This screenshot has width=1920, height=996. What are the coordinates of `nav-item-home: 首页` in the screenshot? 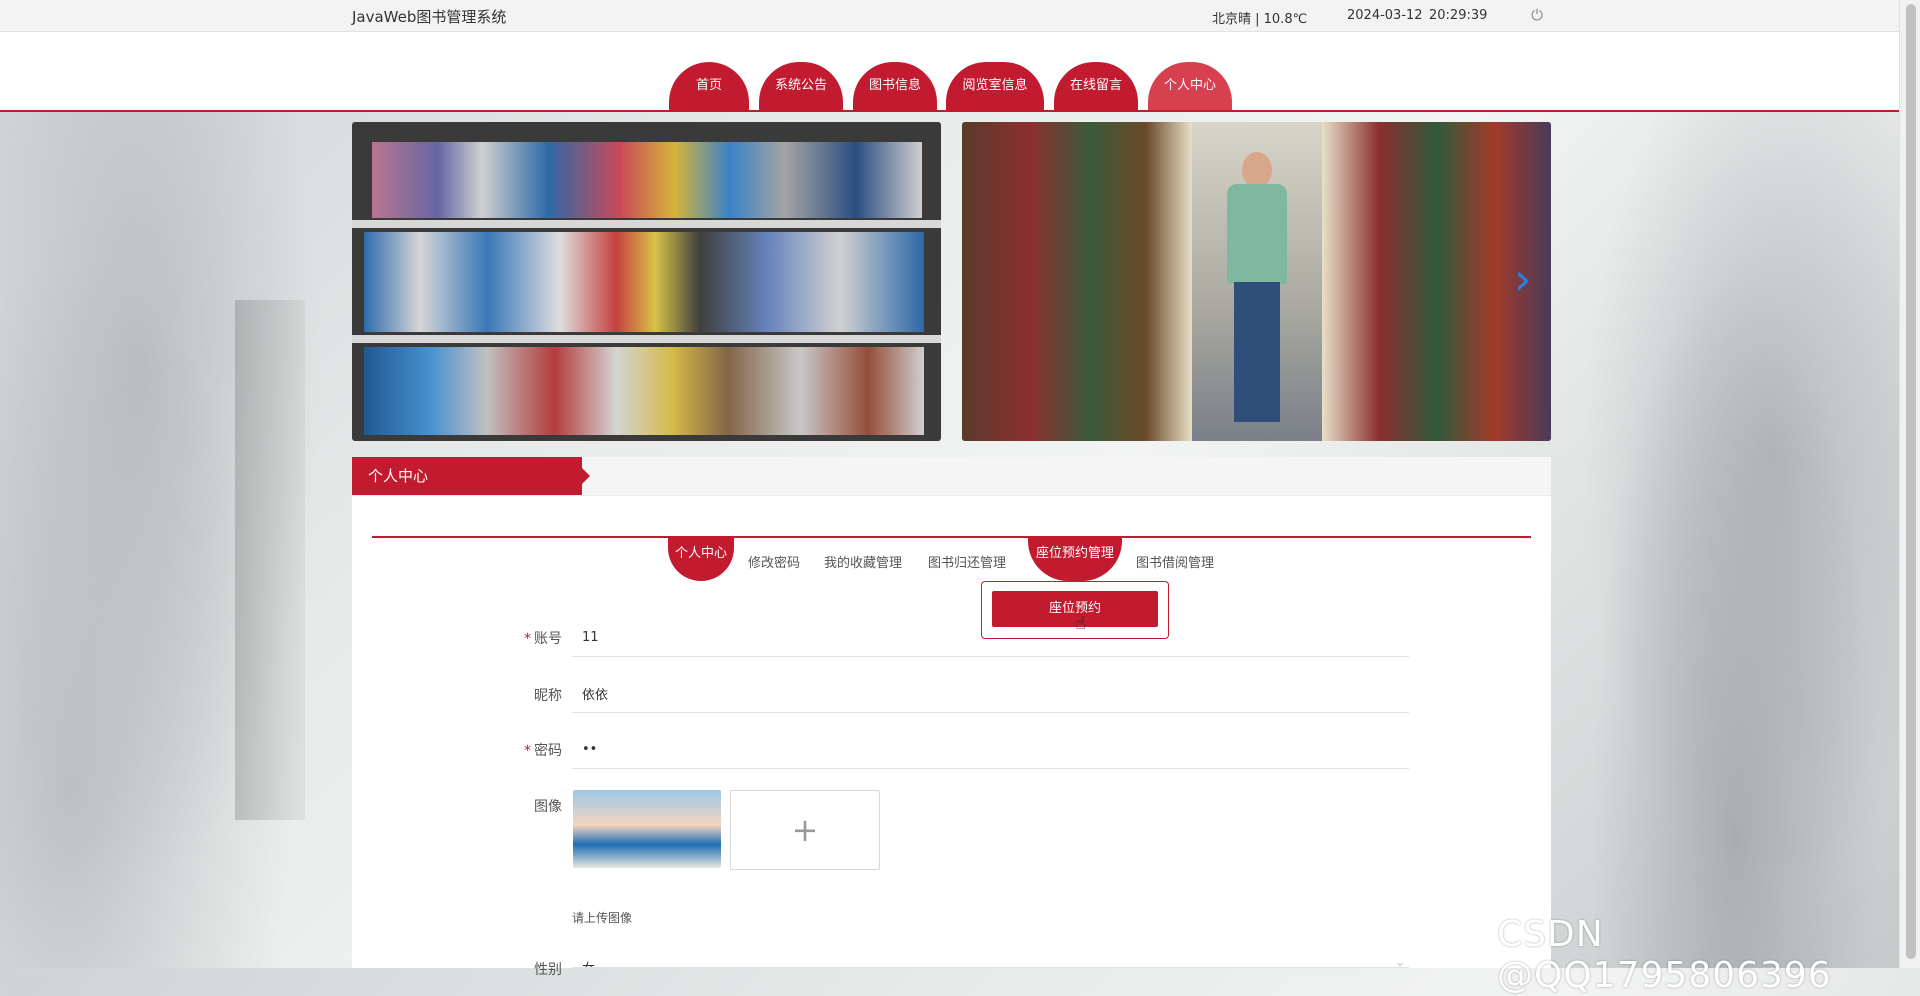 It's located at (709, 86).